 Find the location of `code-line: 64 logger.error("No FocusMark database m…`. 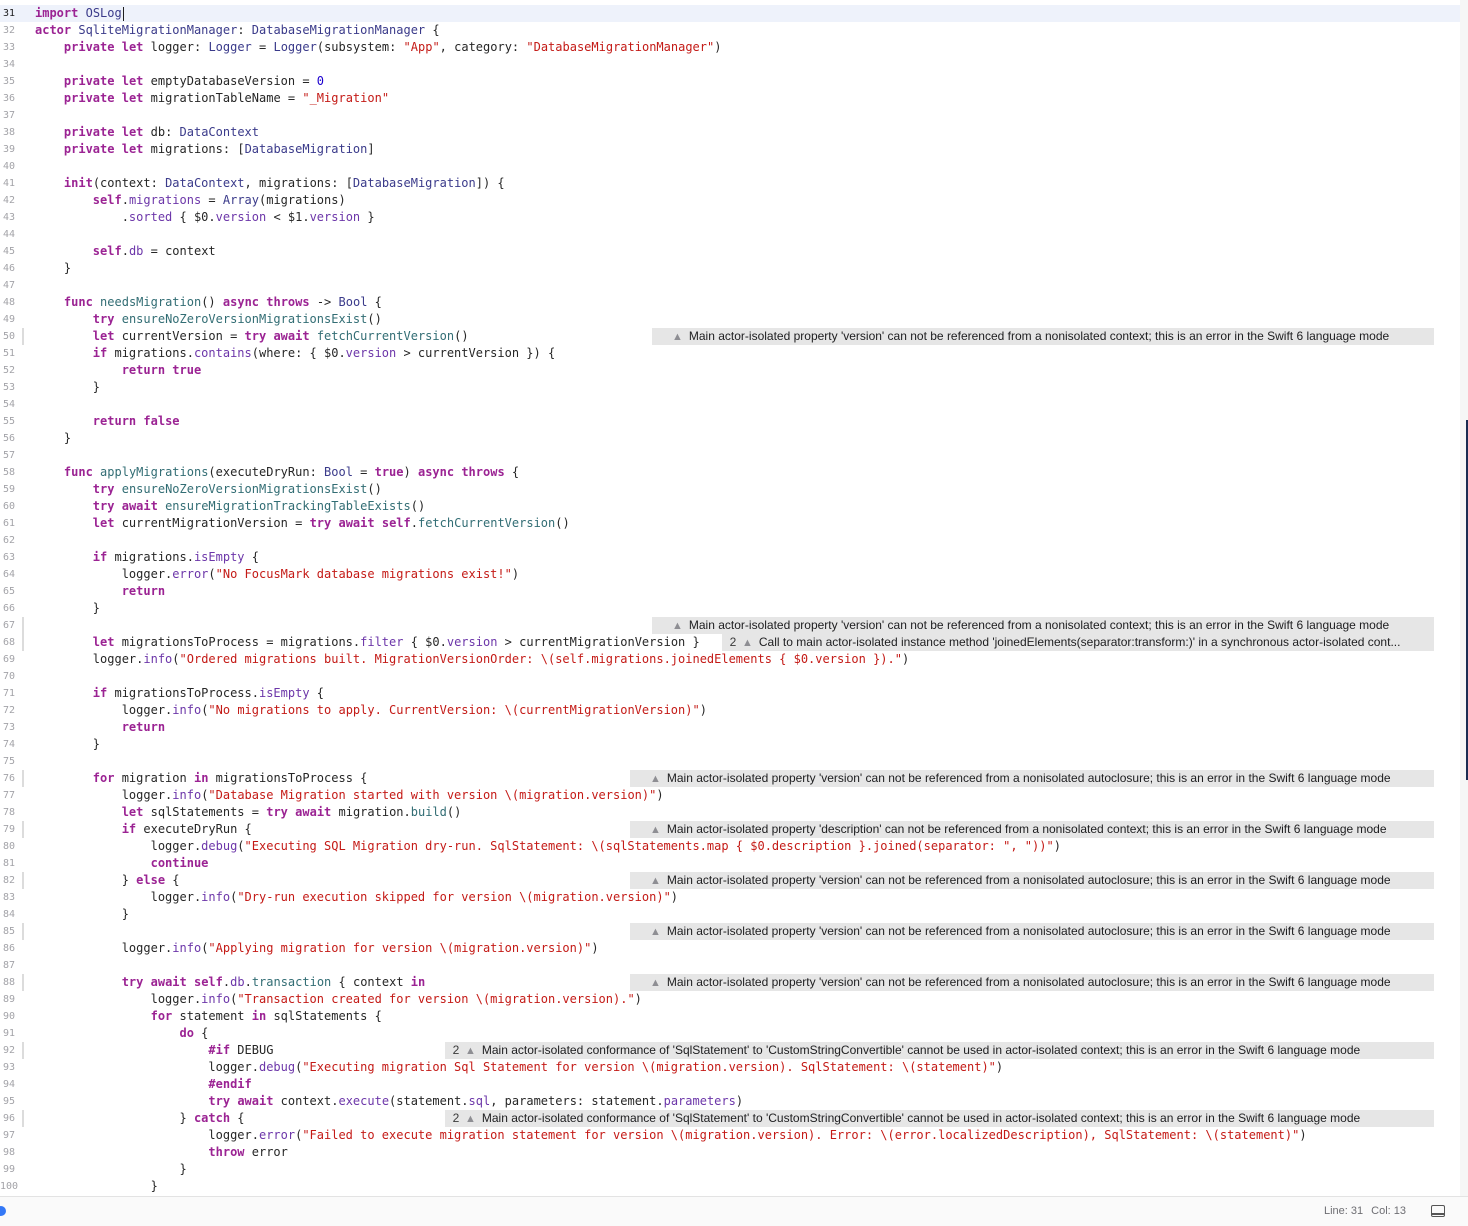

code-line: 64 logger.error("No FocusMark database m… is located at coordinates (730, 574).